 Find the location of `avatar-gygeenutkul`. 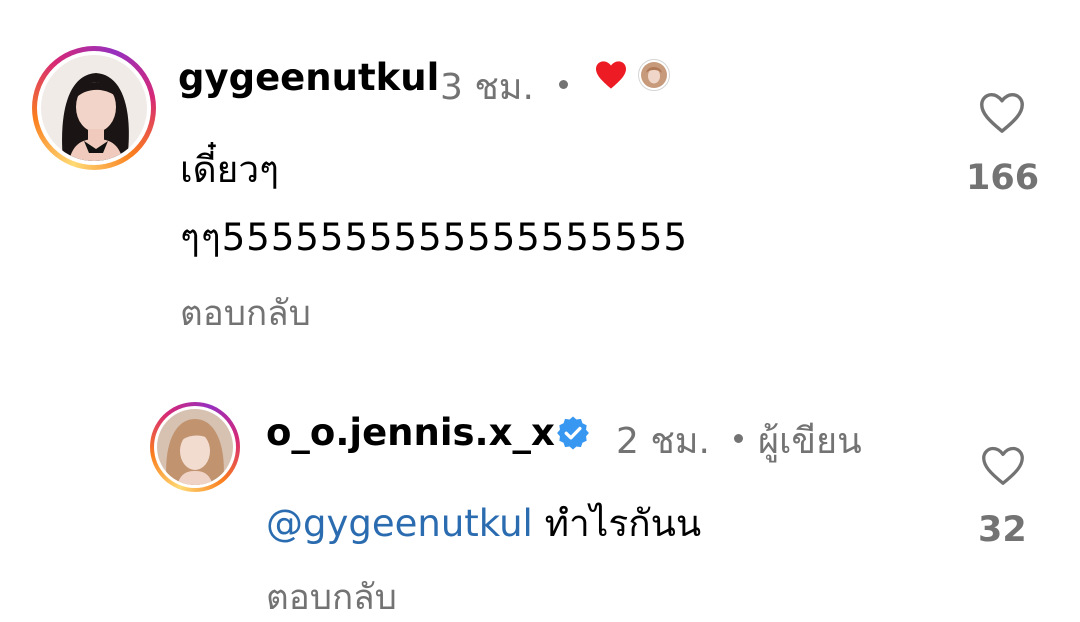

avatar-gygeenutkul is located at coordinates (94, 108).